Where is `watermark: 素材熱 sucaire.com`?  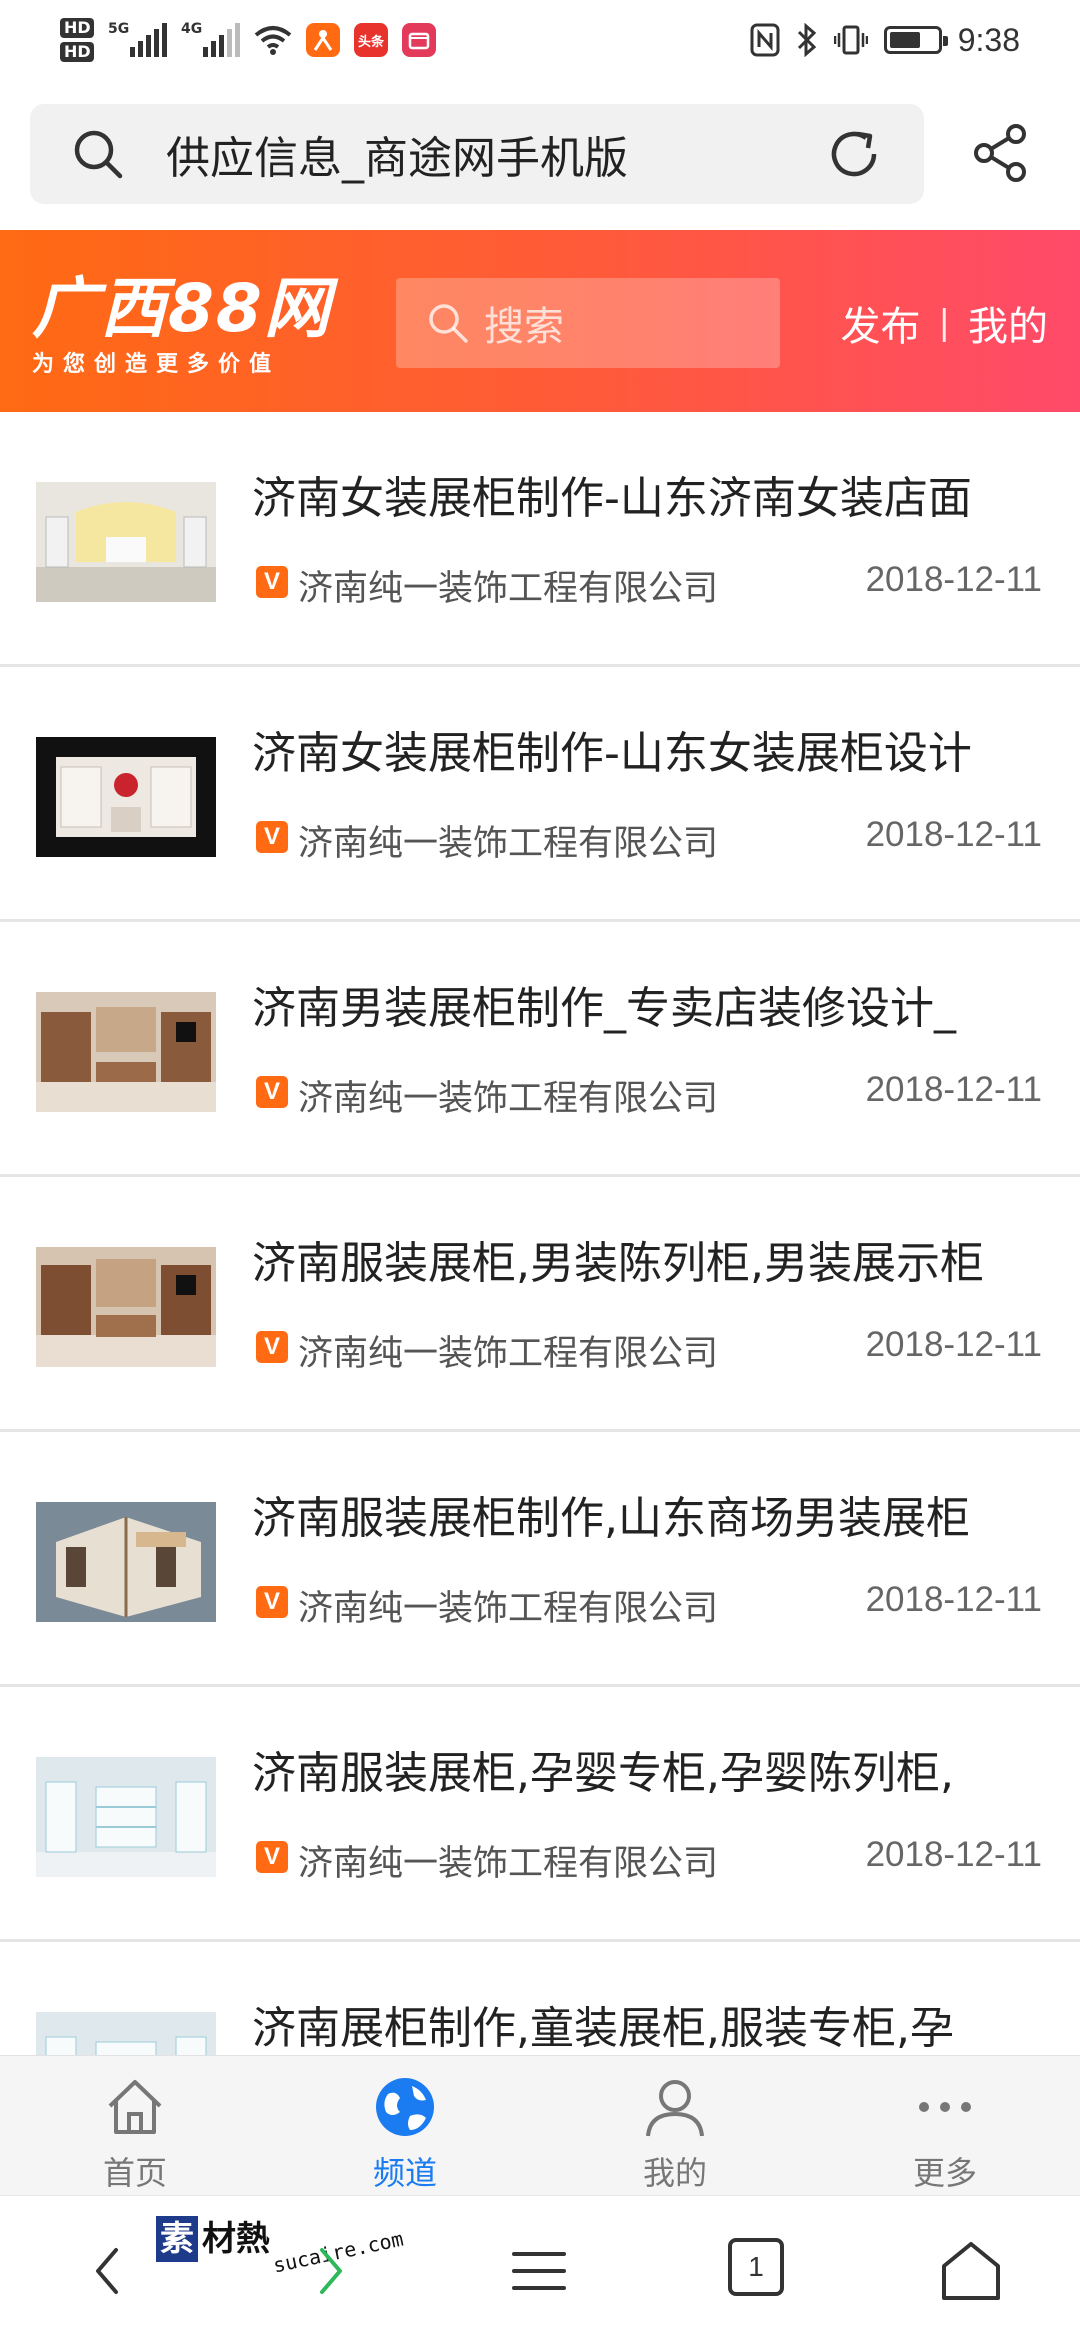 watermark: 素材熱 sucaire.com is located at coordinates (281, 2247).